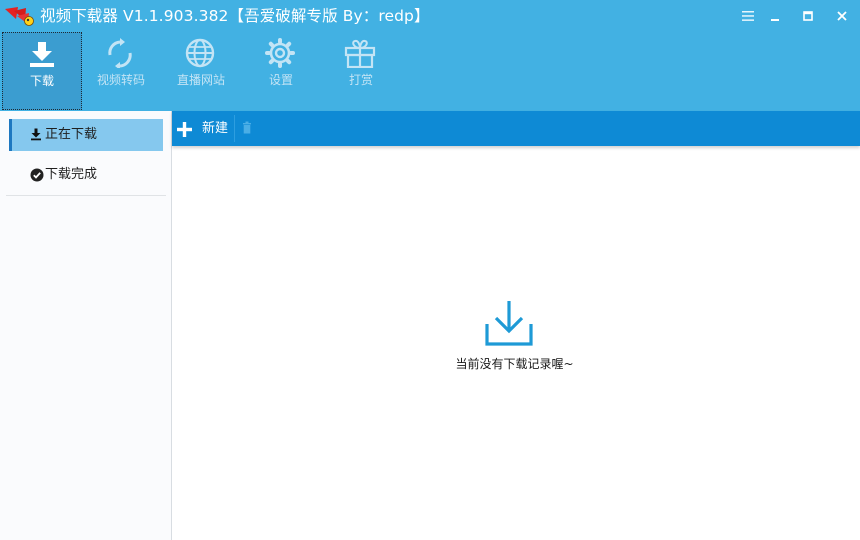  What do you see at coordinates (361, 71) in the screenshot?
I see `toolbar-donate: 打赏` at bounding box center [361, 71].